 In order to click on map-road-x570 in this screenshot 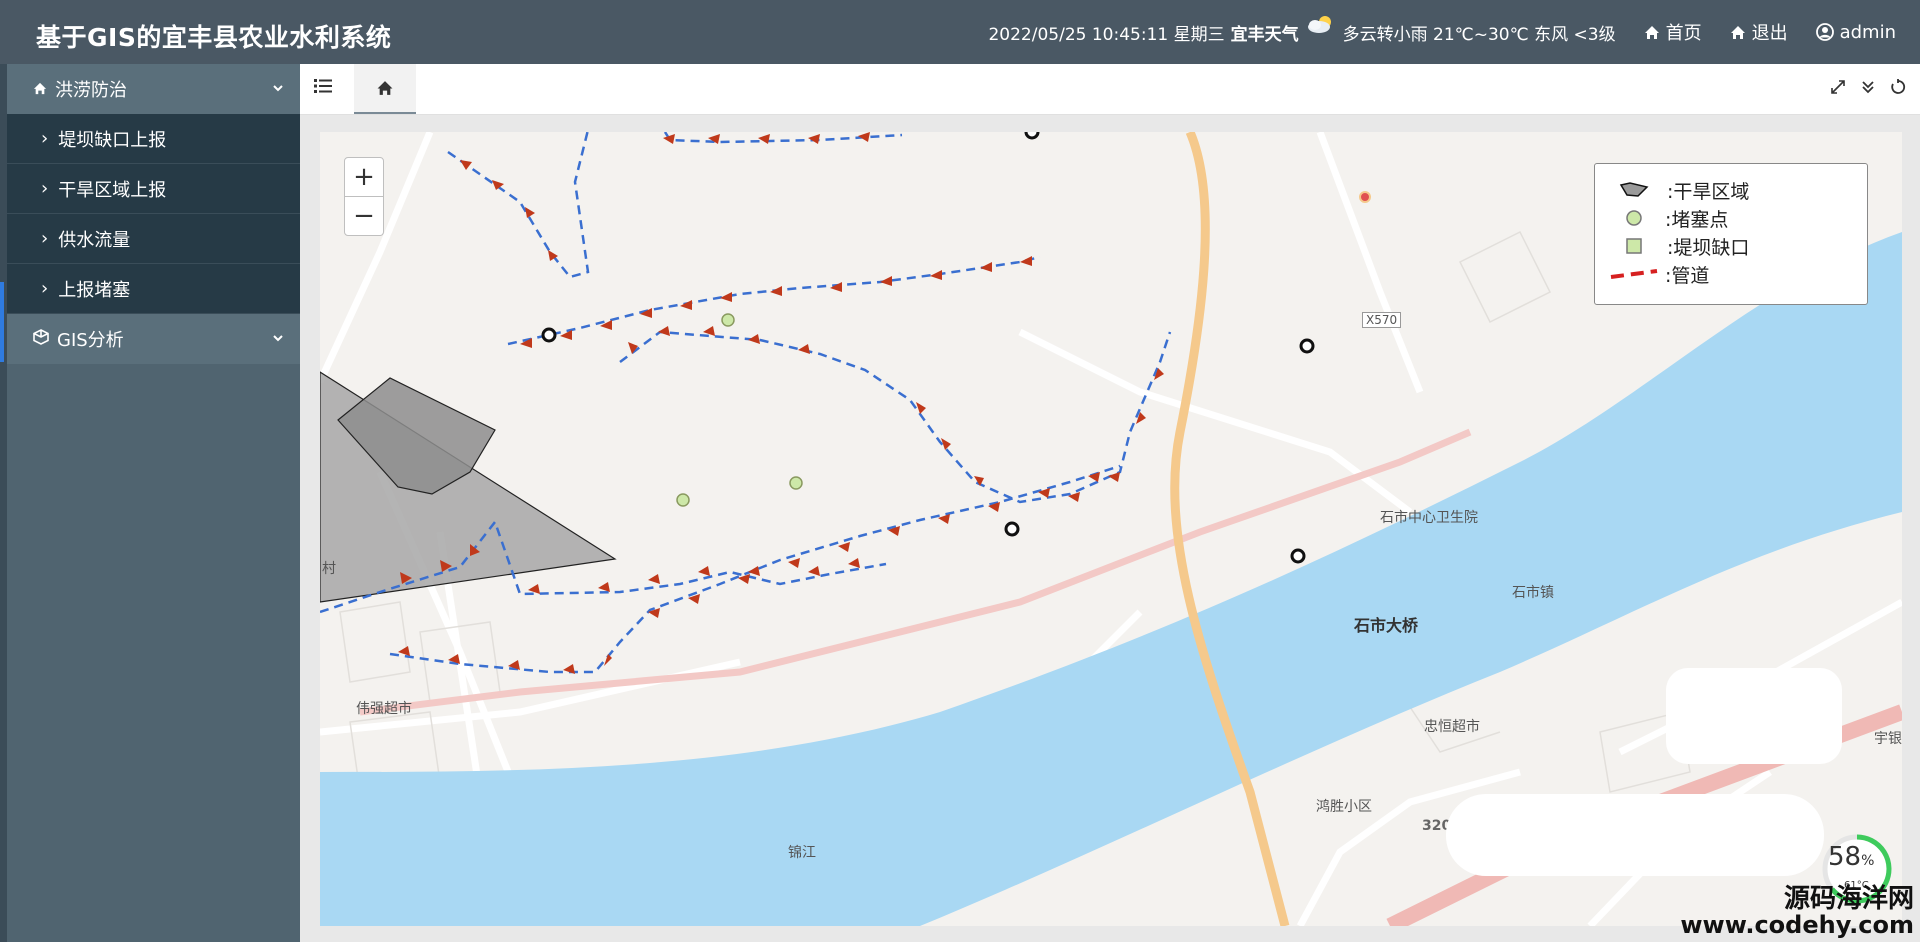, I will do `click(1230, 529)`.